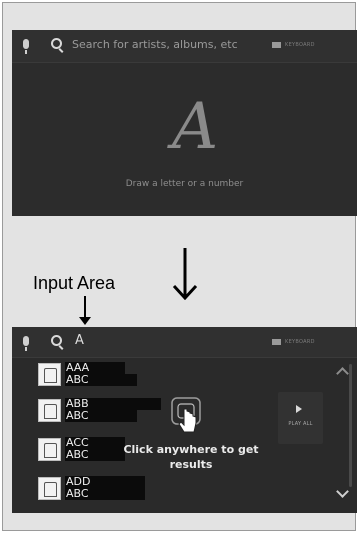  What do you see at coordinates (299, 409) in the screenshot?
I see `play-icon` at bounding box center [299, 409].